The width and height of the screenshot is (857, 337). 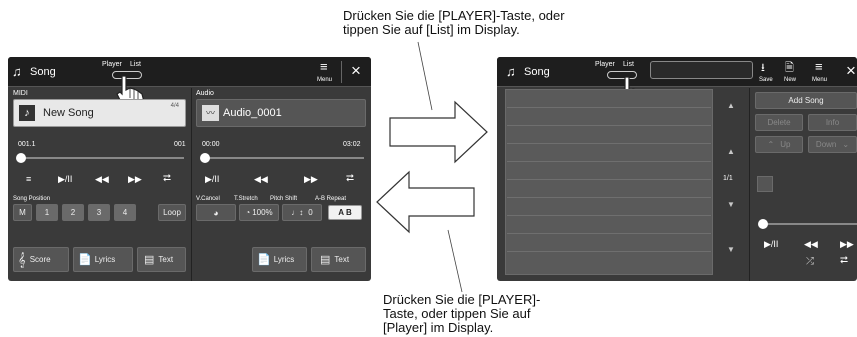 What do you see at coordinates (832, 122) in the screenshot?
I see `info-button: Info` at bounding box center [832, 122].